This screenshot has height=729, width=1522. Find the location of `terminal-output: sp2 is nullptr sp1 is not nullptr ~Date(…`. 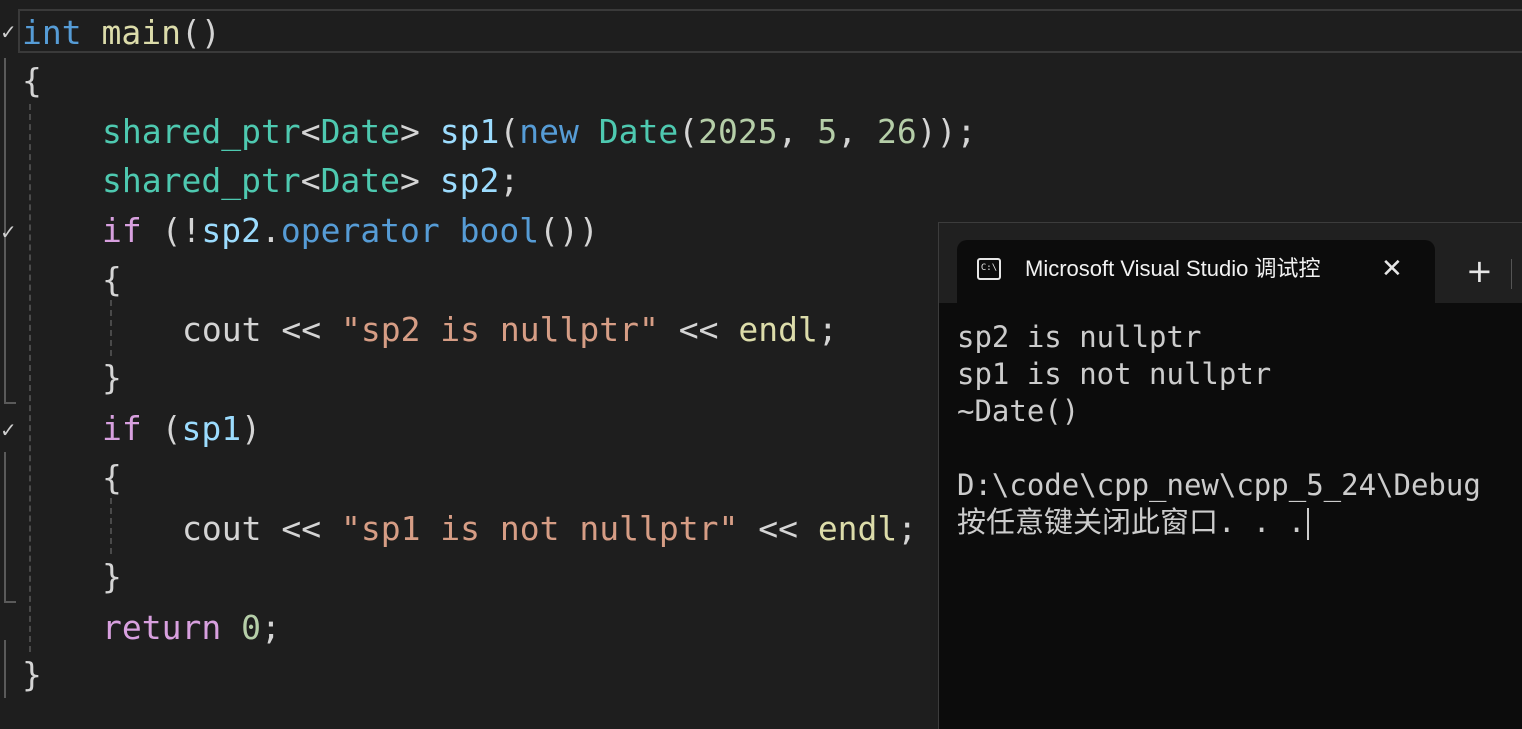

terminal-output: sp2 is nullptr sp1 is not nullptr ~Date(… is located at coordinates (1239, 430).